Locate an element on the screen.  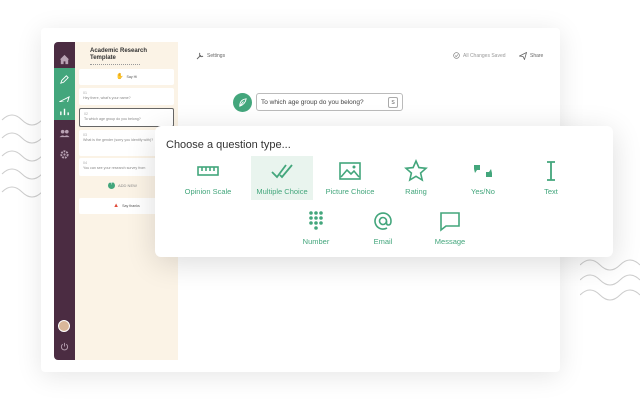
wave-hand-icon: ✋ is located at coordinates (119, 76).